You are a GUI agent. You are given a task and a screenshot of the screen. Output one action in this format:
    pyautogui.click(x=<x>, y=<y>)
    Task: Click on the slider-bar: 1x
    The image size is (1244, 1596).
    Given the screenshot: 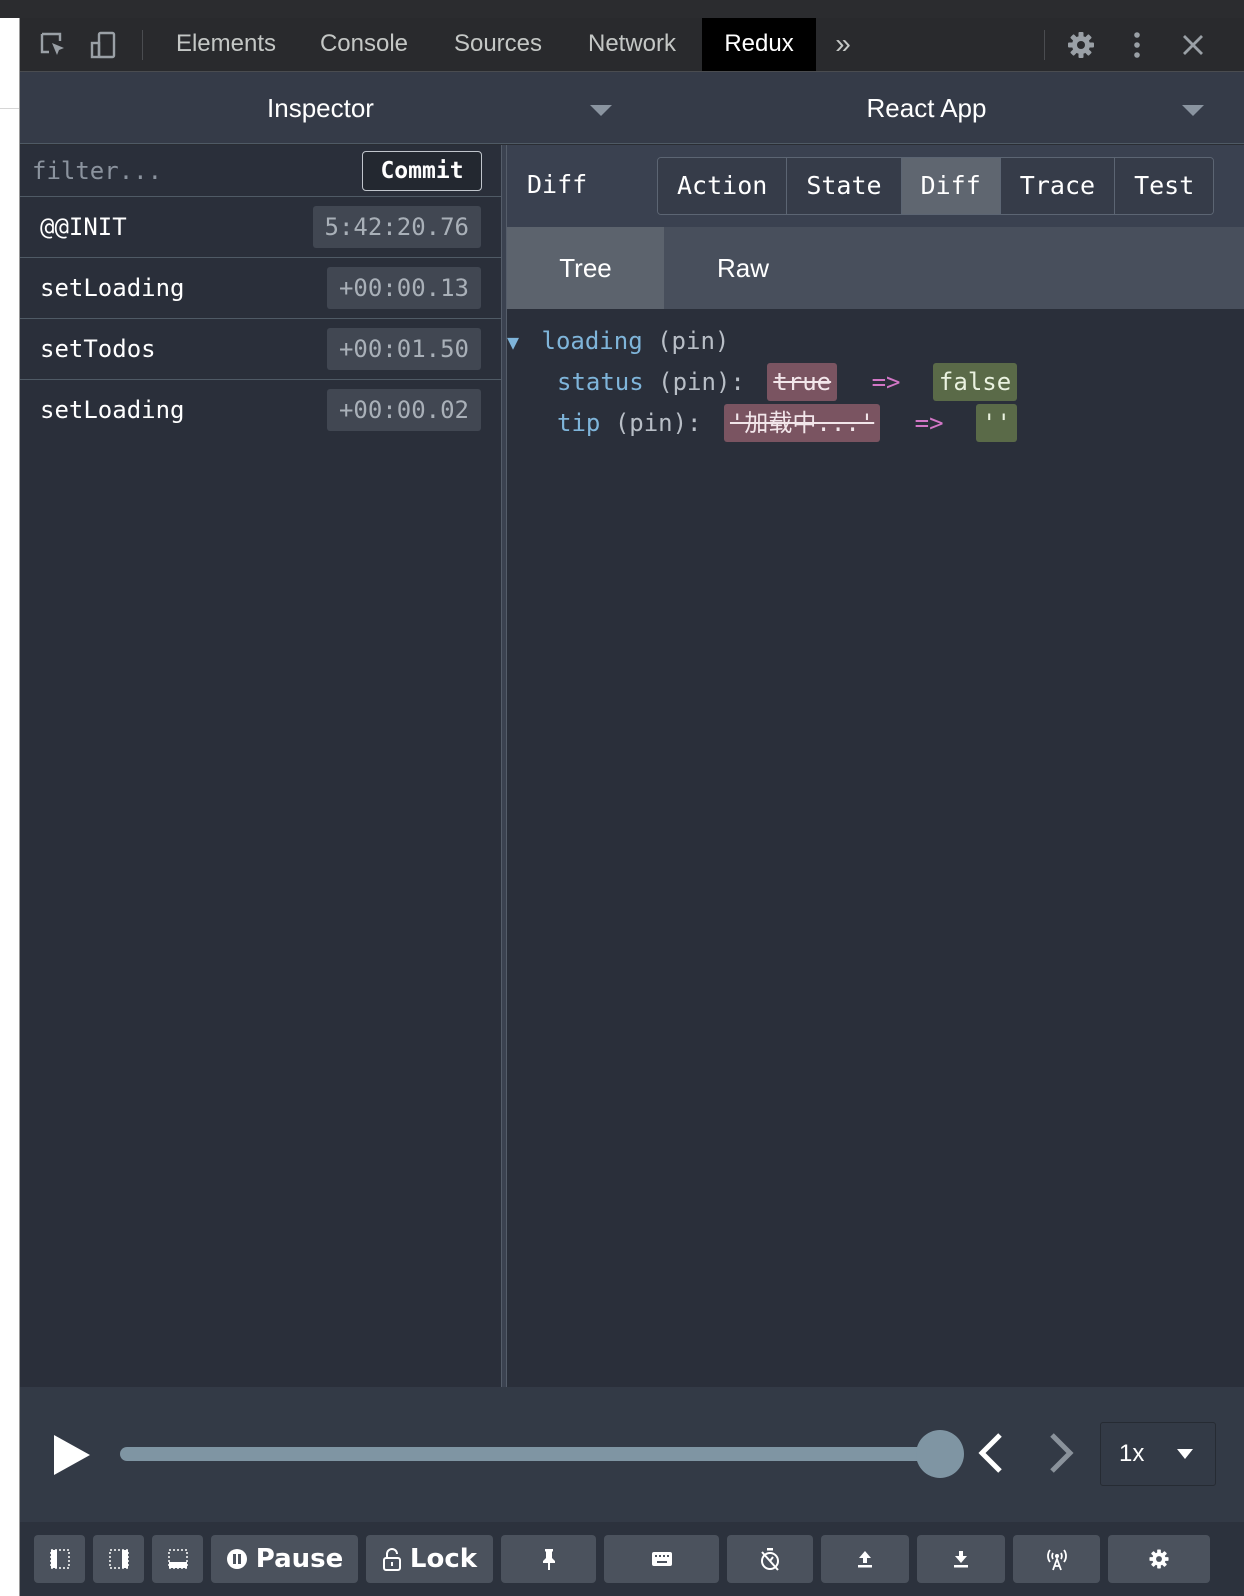 What is the action you would take?
    pyautogui.click(x=632, y=1454)
    